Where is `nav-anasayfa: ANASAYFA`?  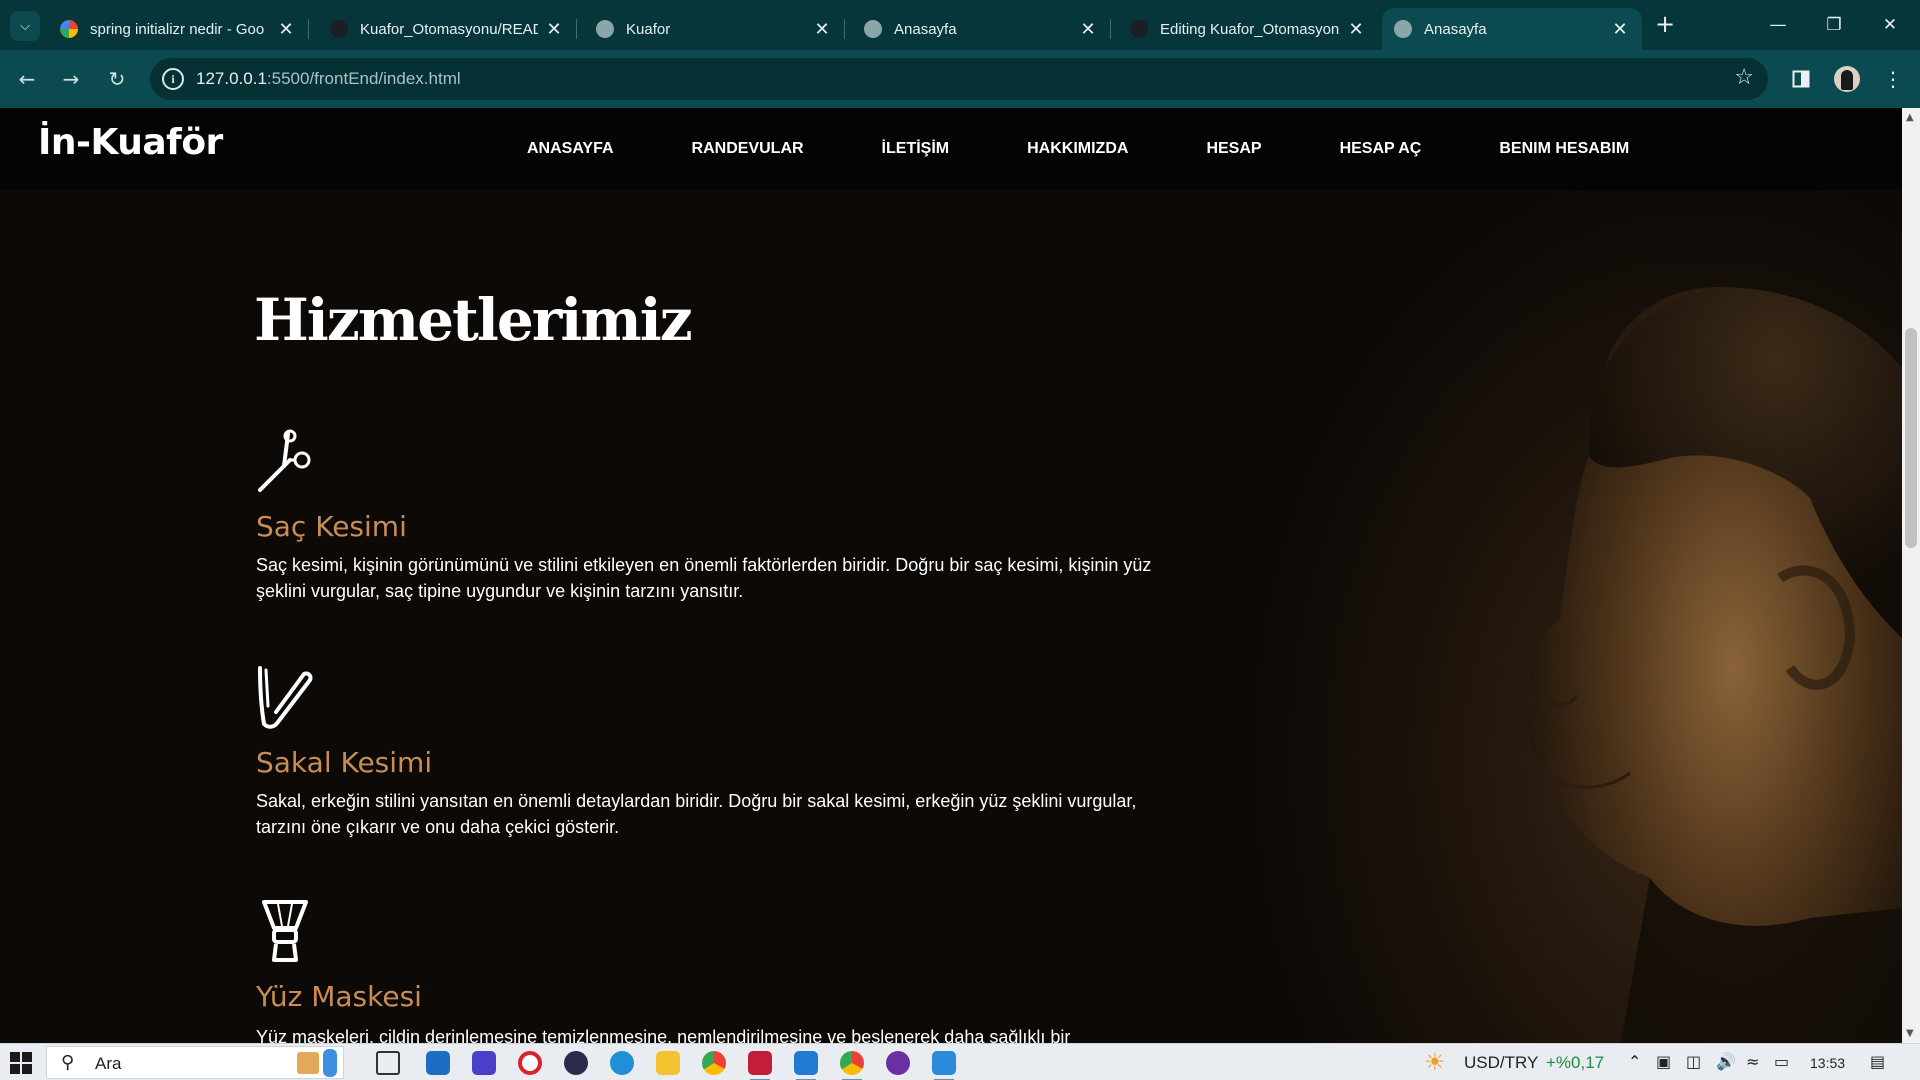
nav-anasayfa: ANASAYFA is located at coordinates (570, 149).